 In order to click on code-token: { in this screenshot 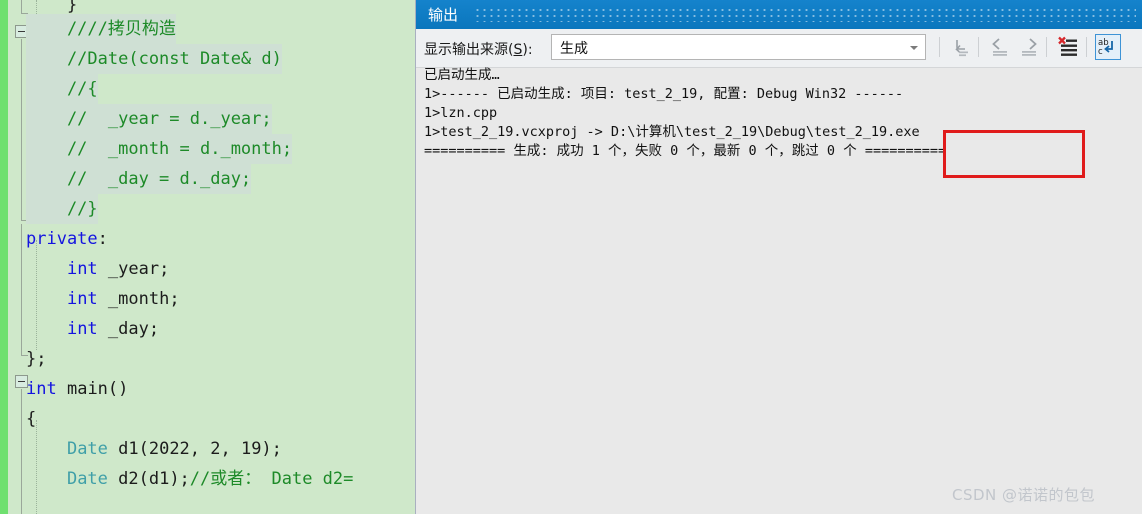, I will do `click(31, 419)`.